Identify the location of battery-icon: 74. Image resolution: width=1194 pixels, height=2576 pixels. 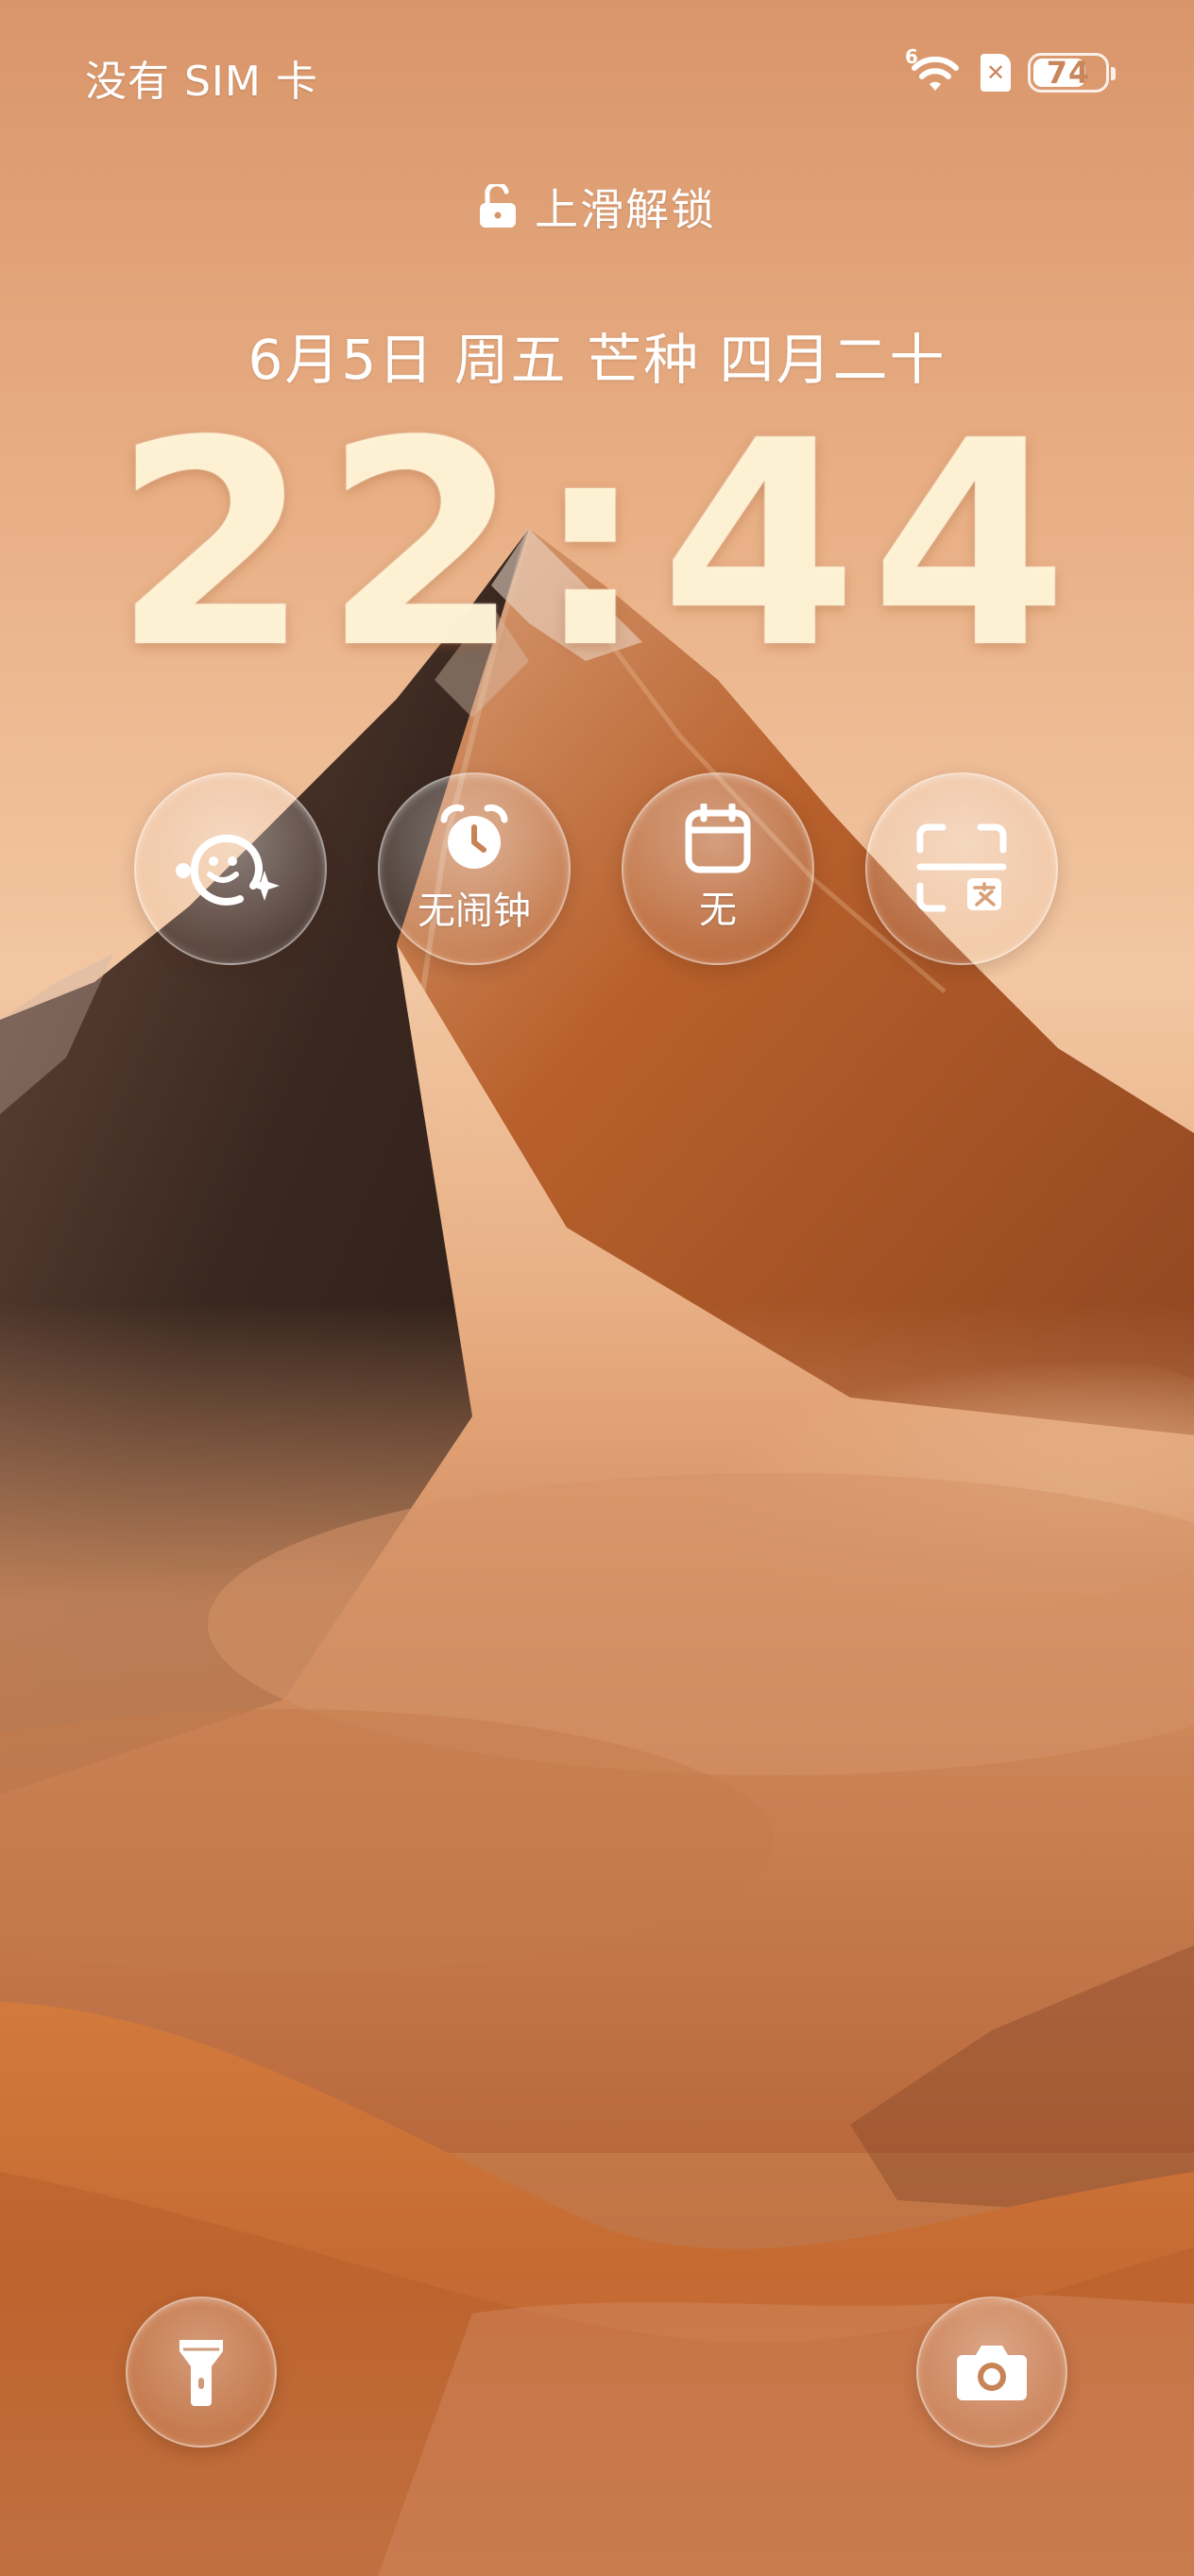
(1072, 73).